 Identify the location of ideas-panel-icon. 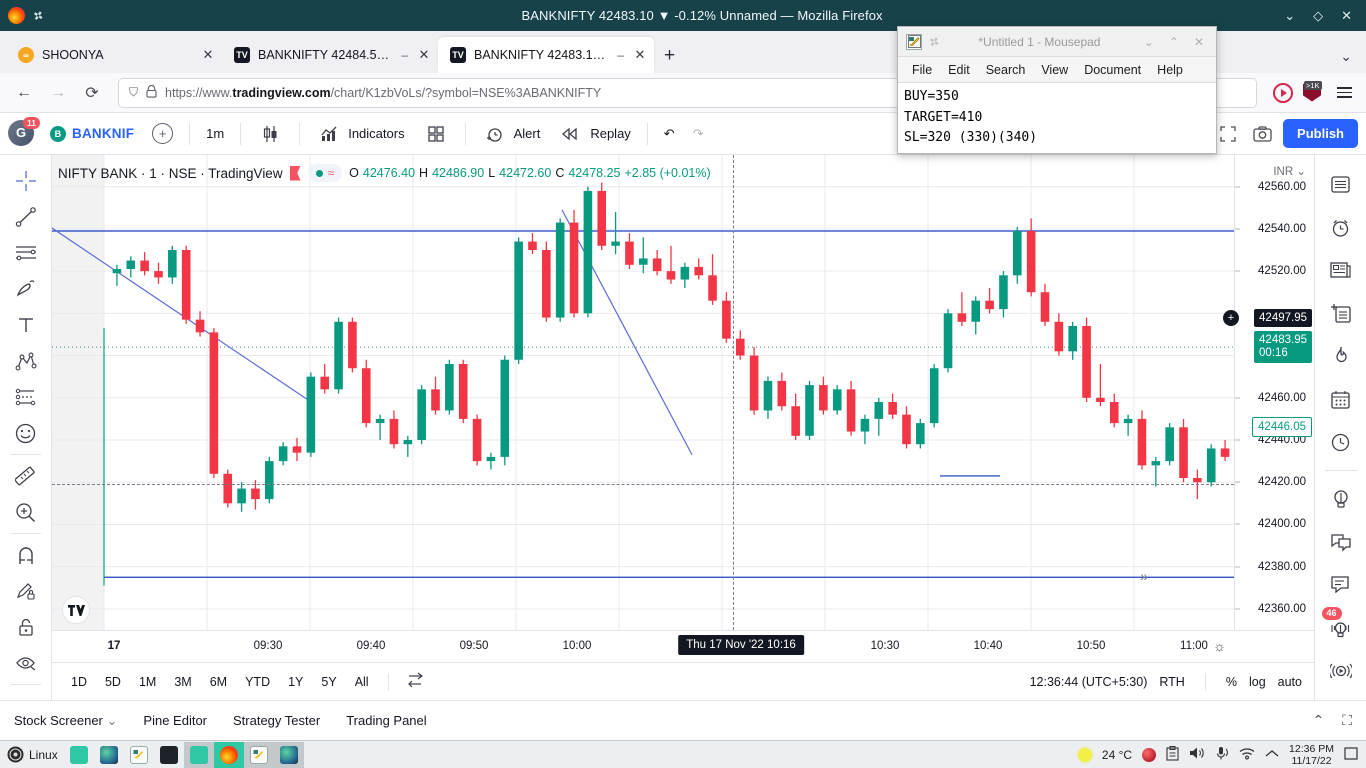
(1341, 499).